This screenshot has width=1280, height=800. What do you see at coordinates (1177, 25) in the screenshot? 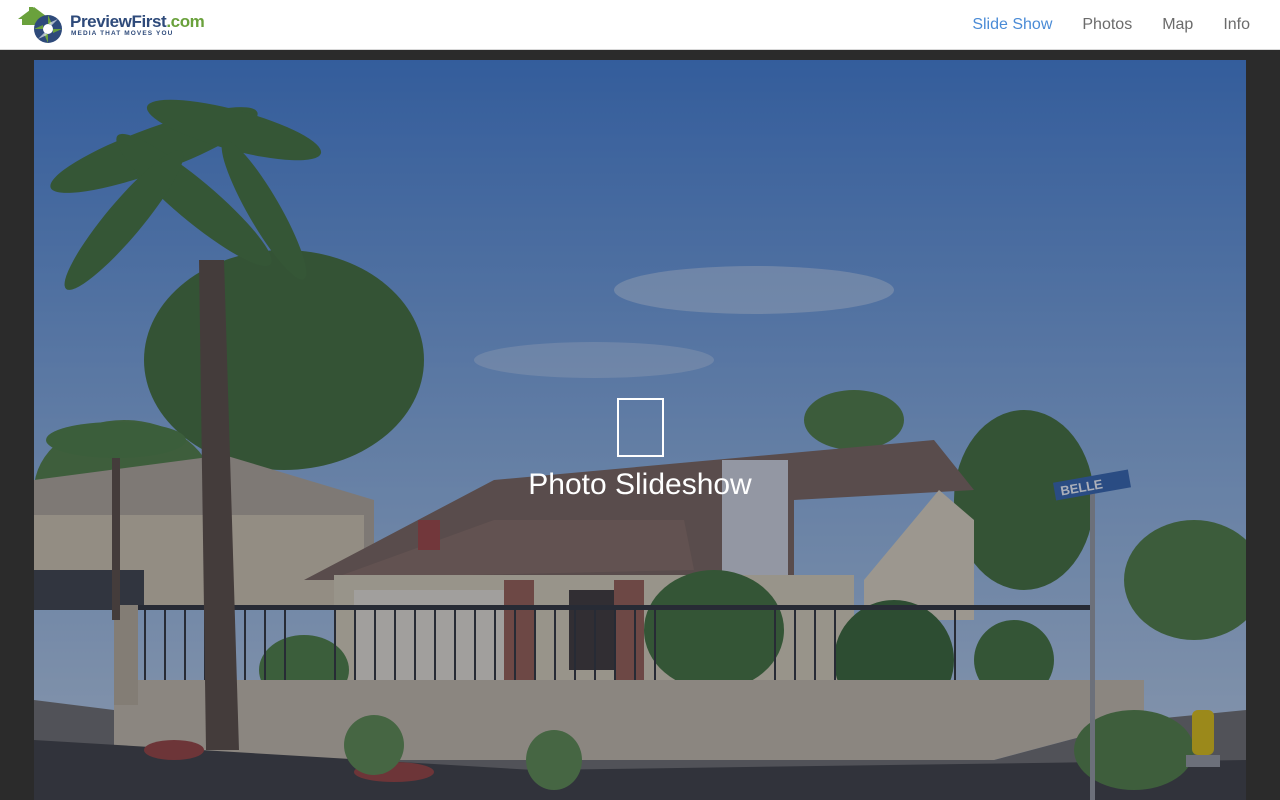
I see `nav-map: Map` at bounding box center [1177, 25].